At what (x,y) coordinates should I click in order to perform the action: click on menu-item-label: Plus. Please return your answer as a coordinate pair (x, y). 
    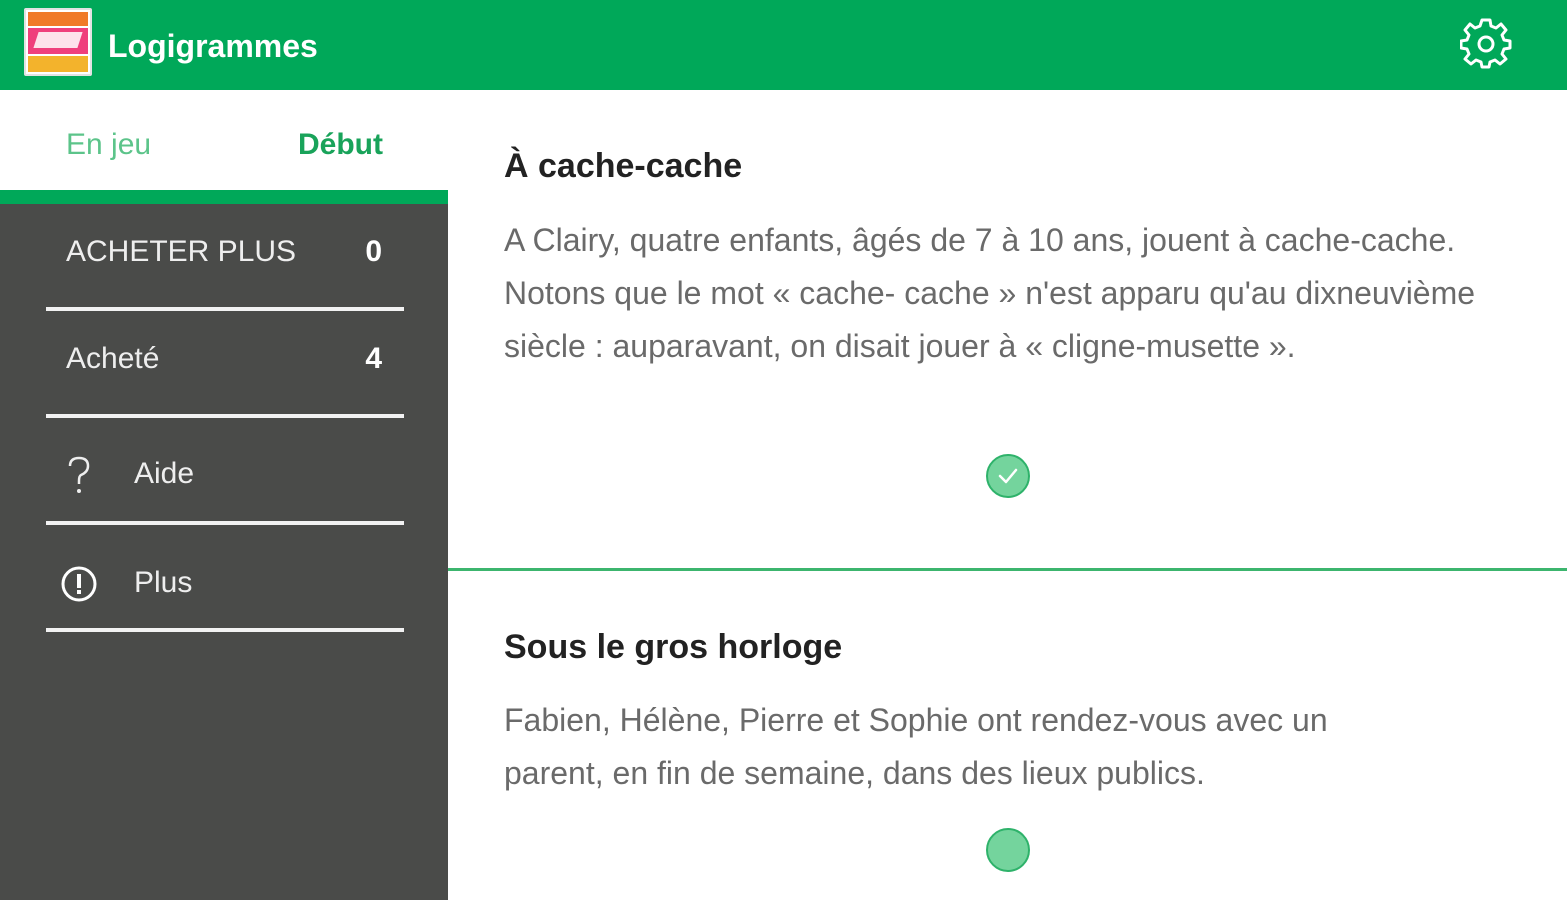
    Looking at the image, I should click on (163, 582).